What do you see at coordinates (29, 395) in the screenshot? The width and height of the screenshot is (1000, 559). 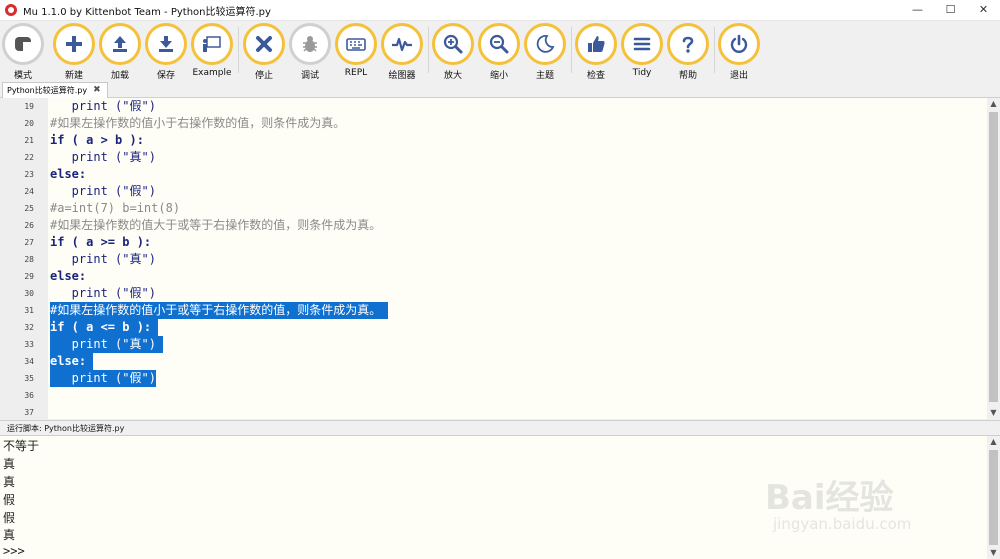 I see `line-number: 36` at bounding box center [29, 395].